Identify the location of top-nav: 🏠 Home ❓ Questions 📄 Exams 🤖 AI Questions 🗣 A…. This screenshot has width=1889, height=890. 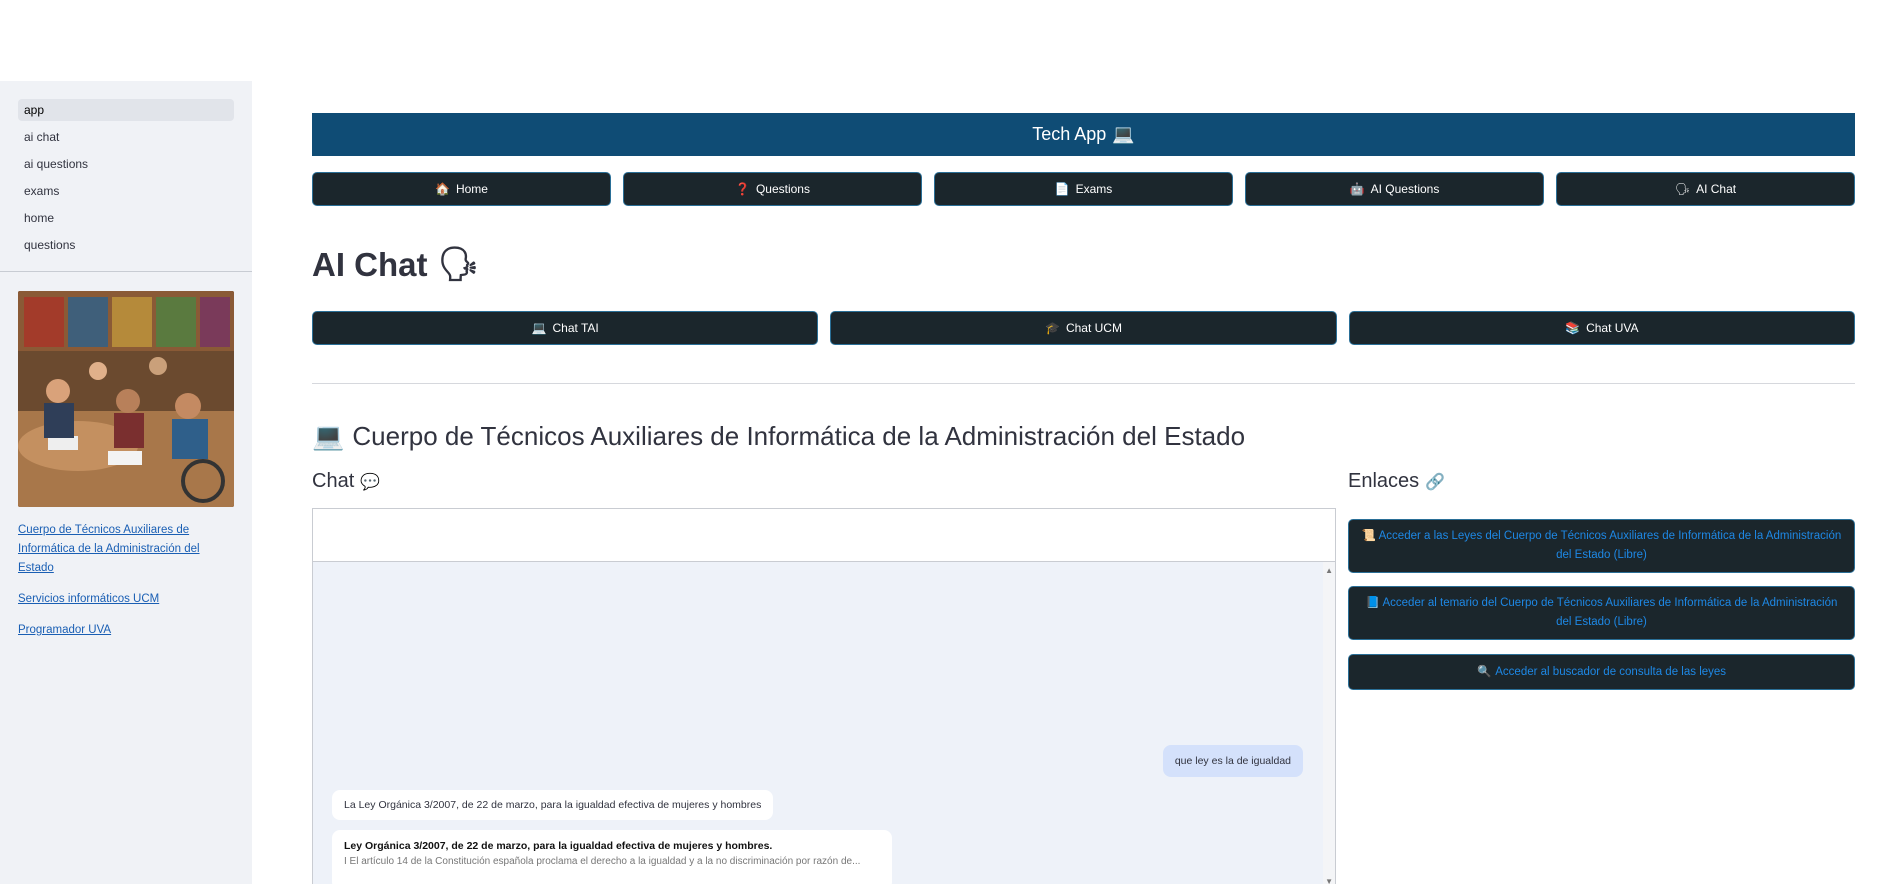
(1083, 189).